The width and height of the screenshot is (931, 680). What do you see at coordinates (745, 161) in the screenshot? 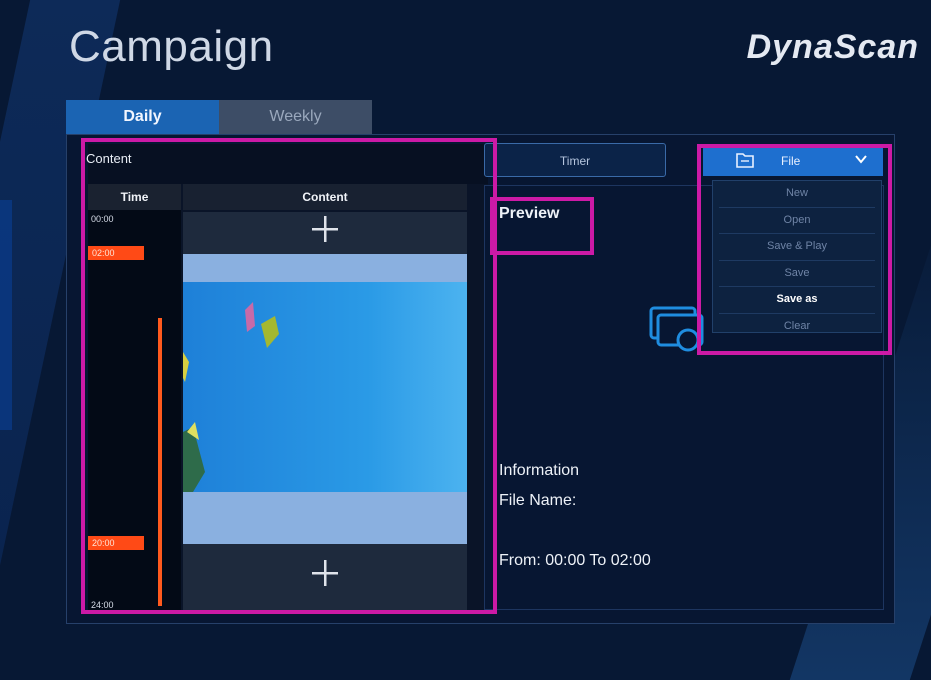
I see `file-icon` at bounding box center [745, 161].